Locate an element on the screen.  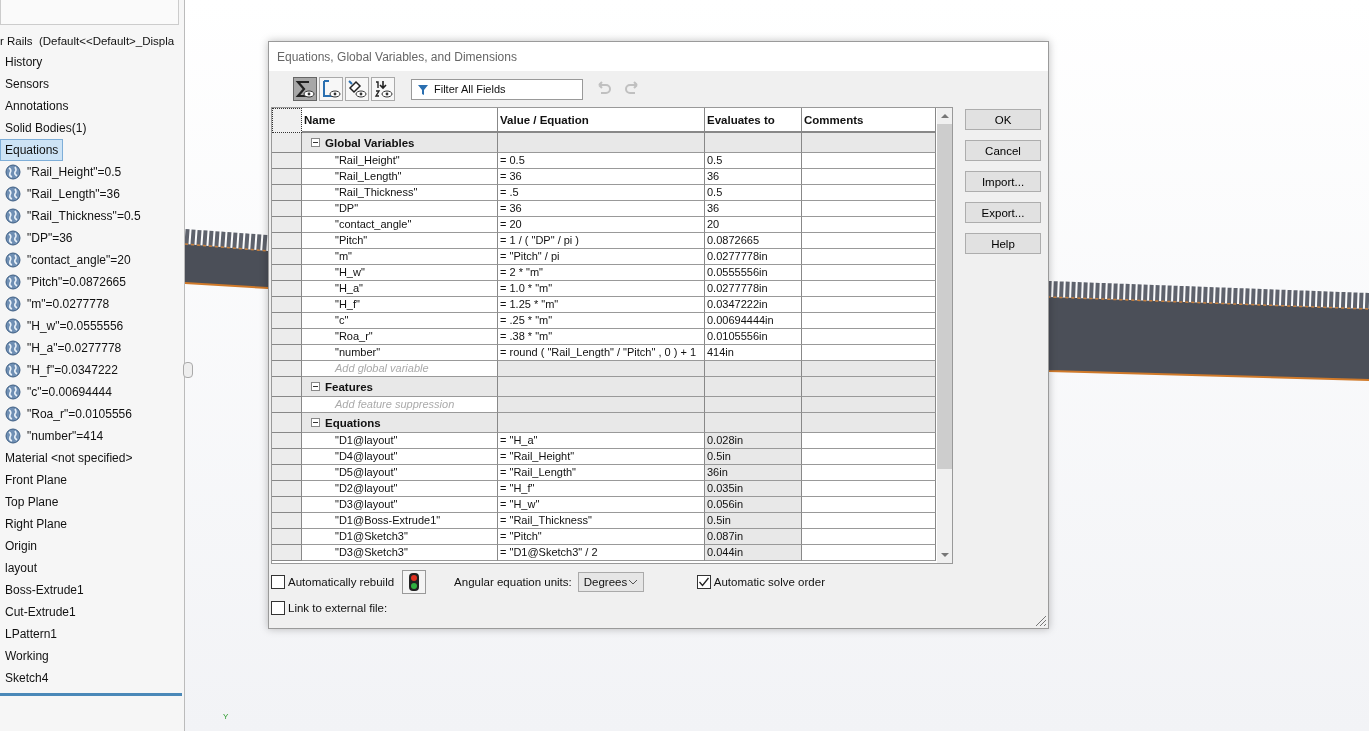
dialog-button: Cancel is located at coordinates (1003, 150).